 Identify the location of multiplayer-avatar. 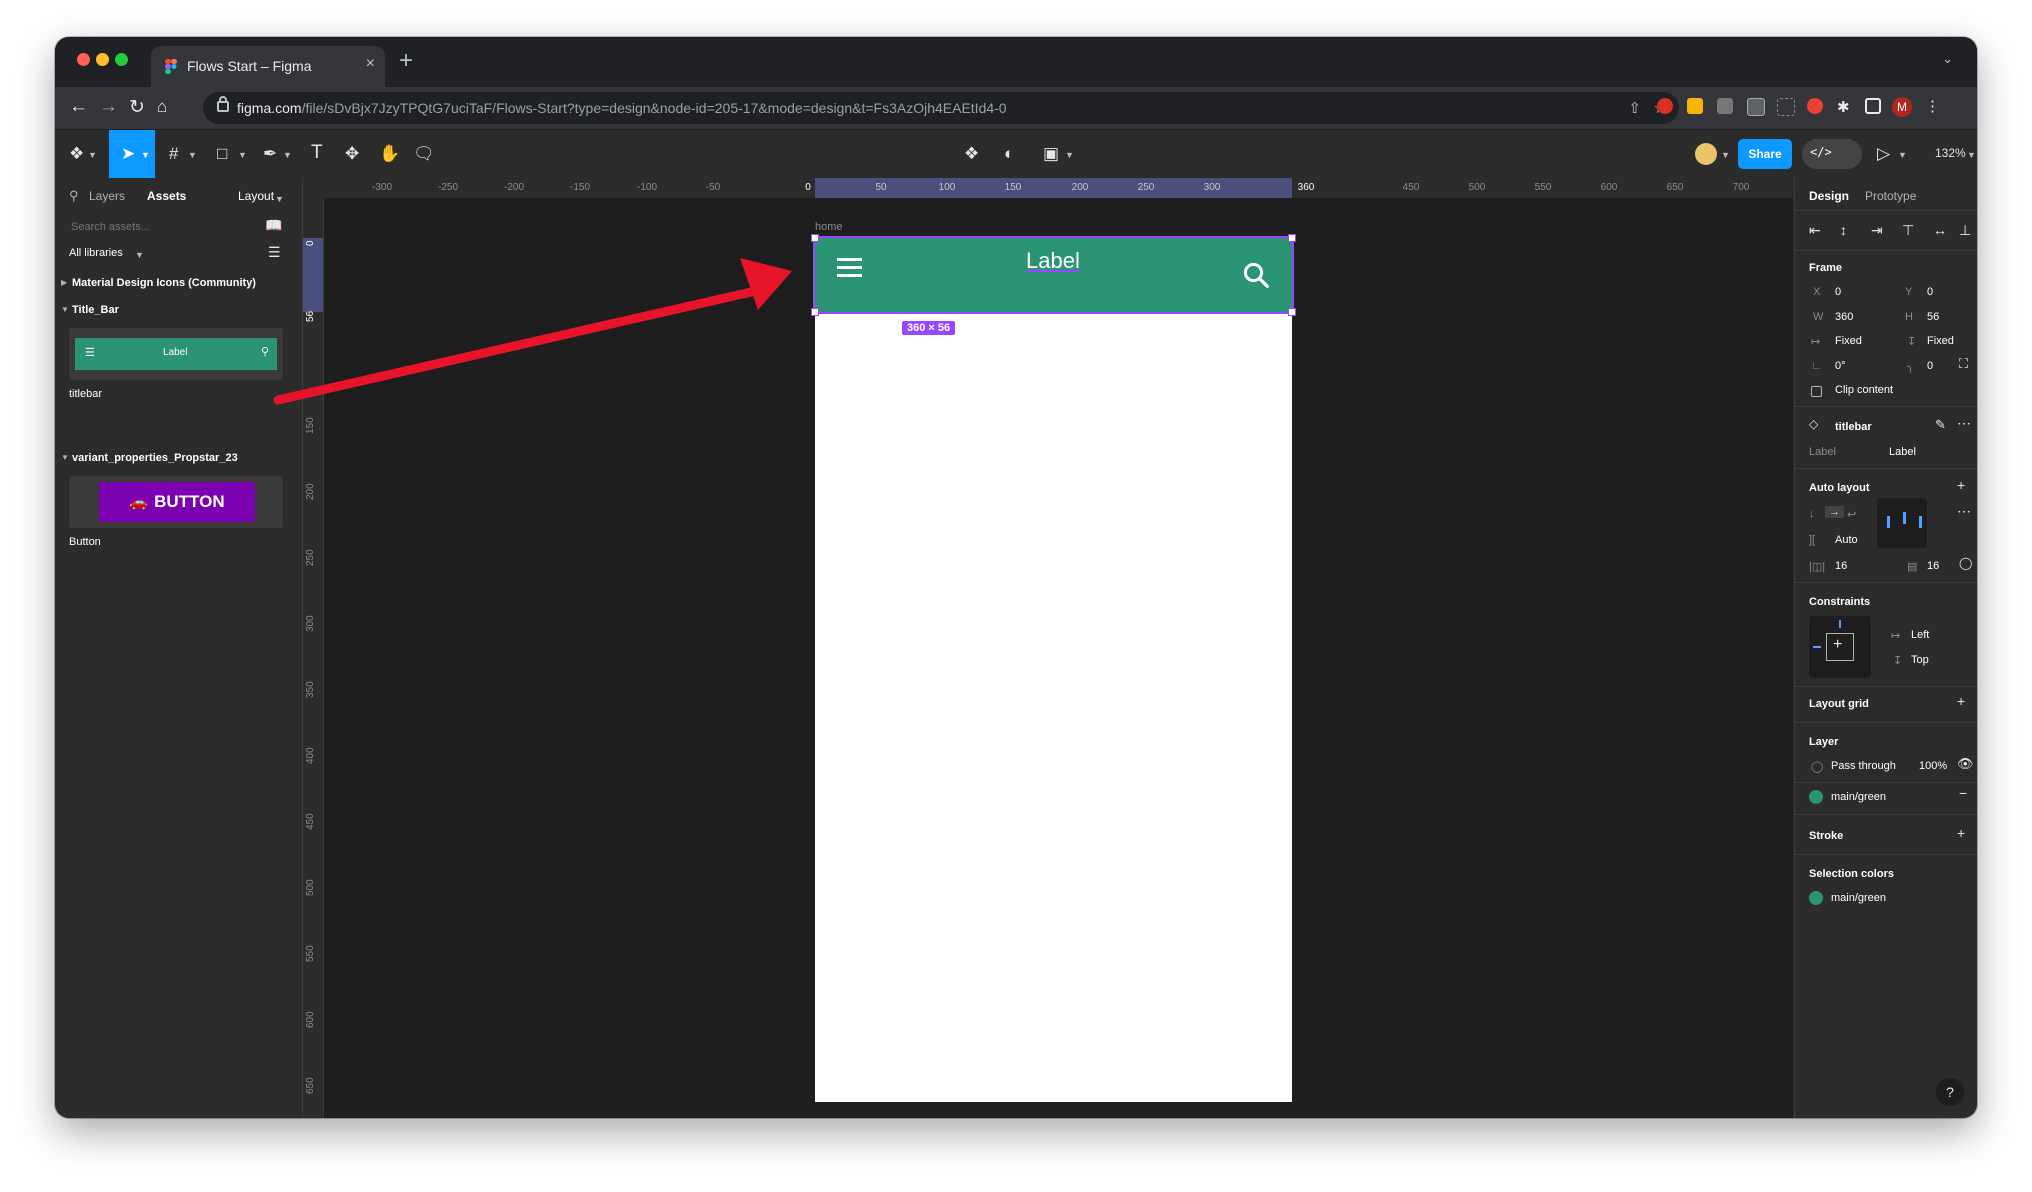
(1706, 154).